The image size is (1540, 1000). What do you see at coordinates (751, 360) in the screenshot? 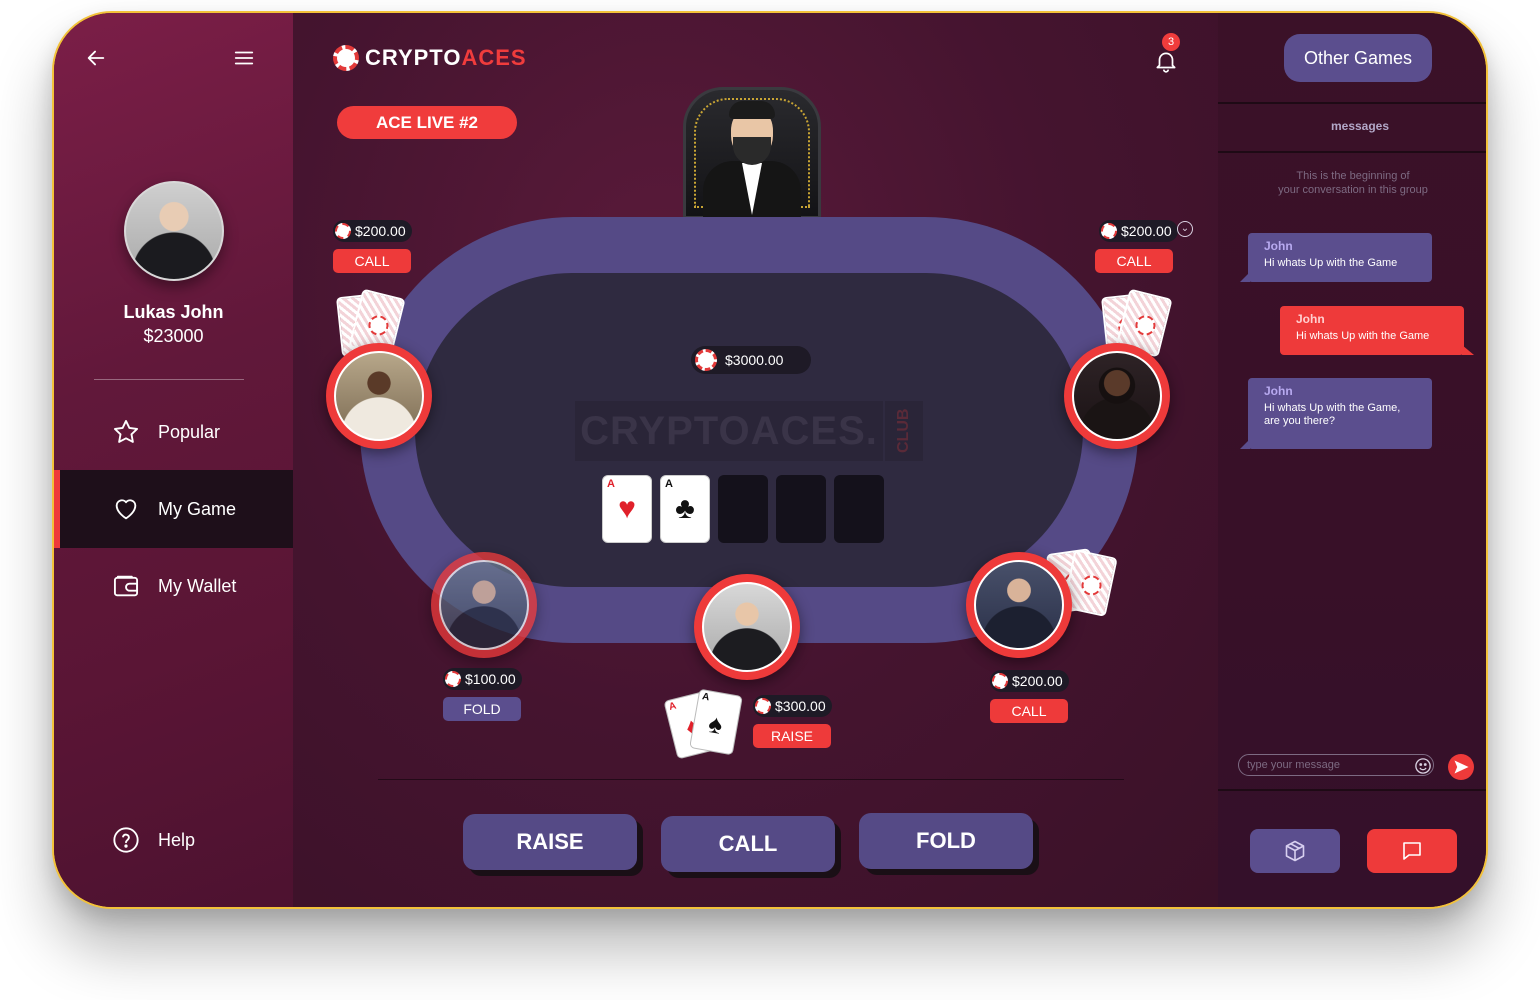
I see `pot-amount: $3000.00` at bounding box center [751, 360].